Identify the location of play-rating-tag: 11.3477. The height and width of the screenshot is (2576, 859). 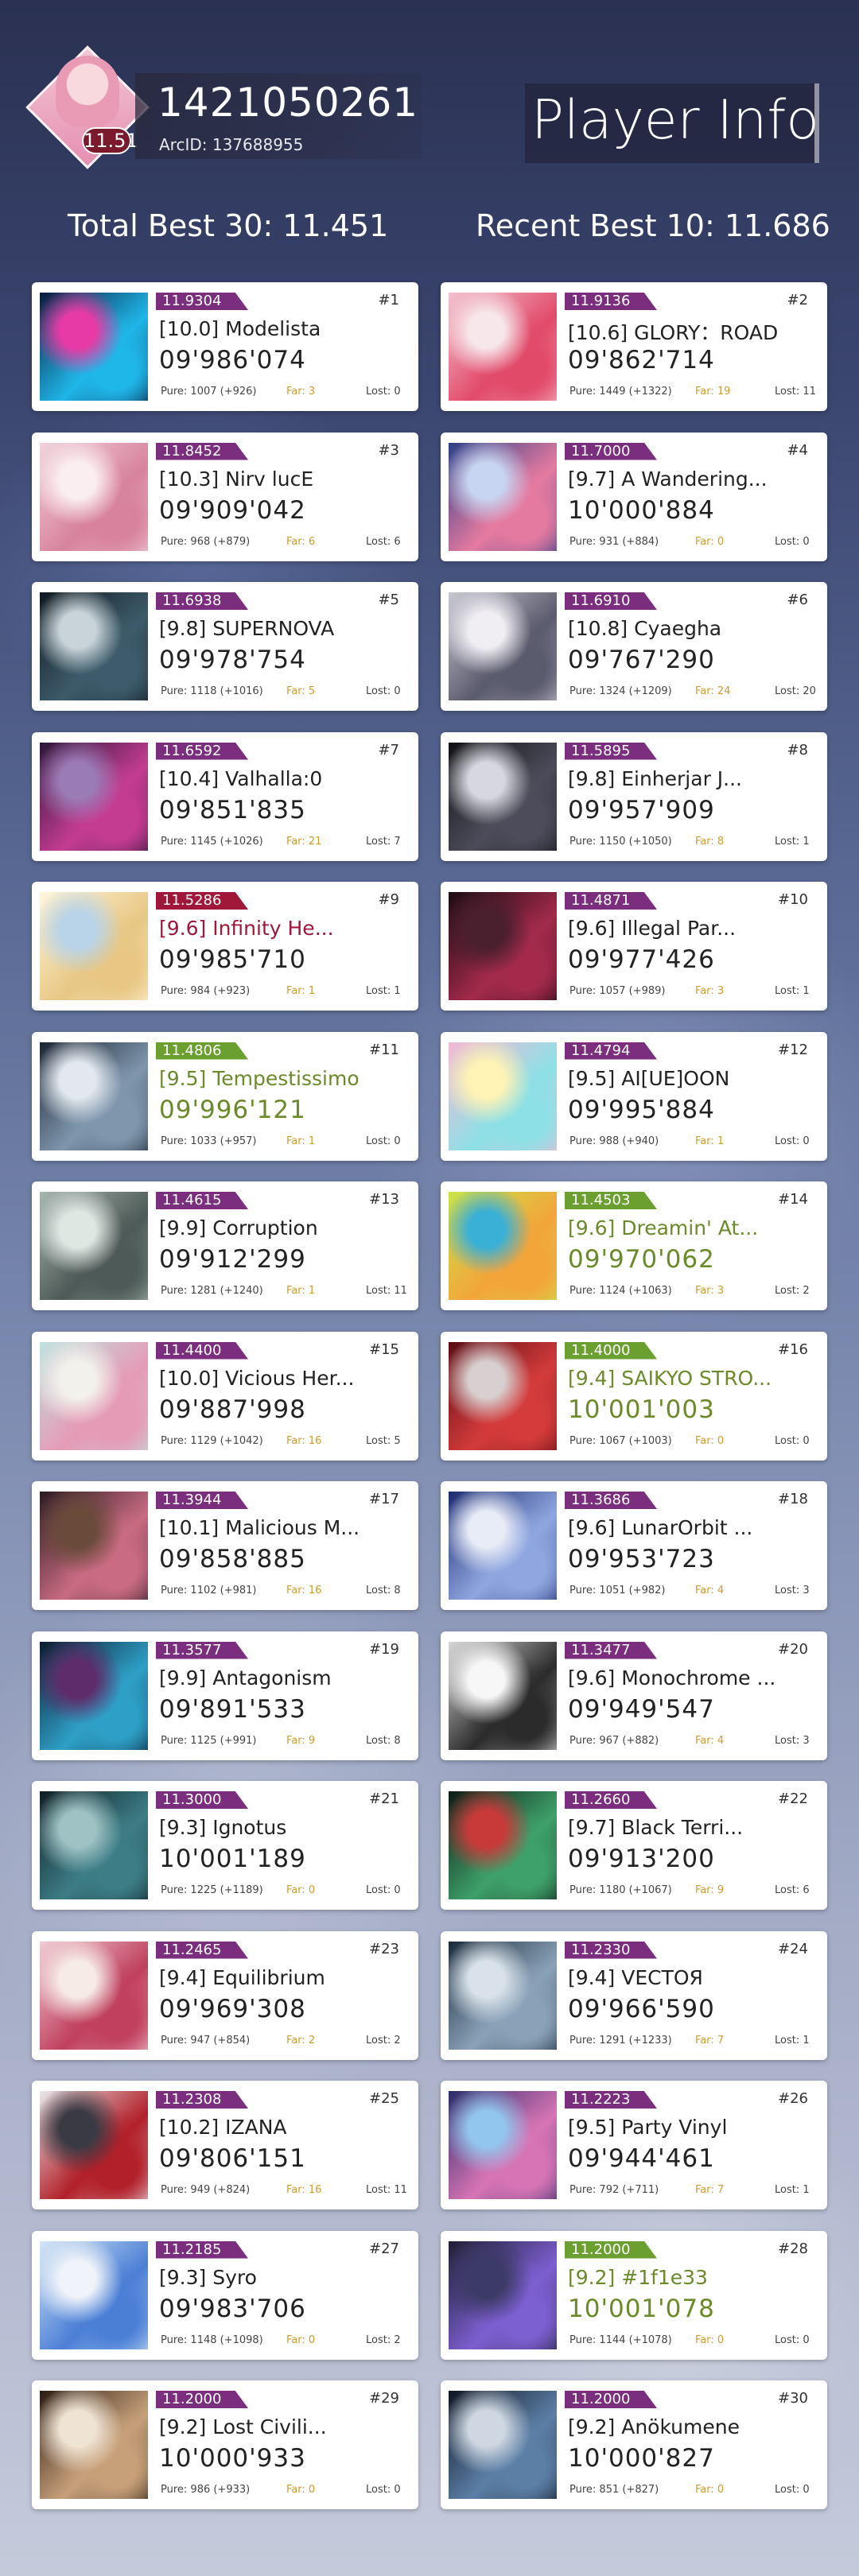
(611, 1650).